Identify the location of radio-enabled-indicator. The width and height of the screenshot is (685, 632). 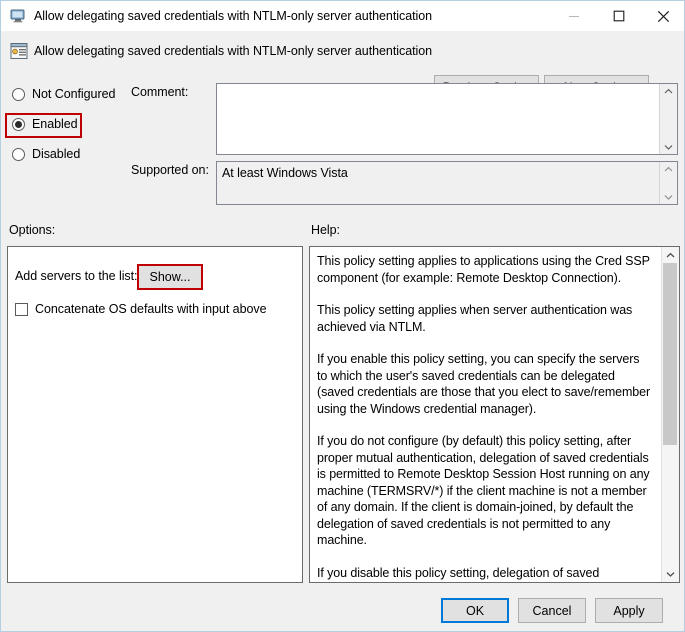
(18, 124).